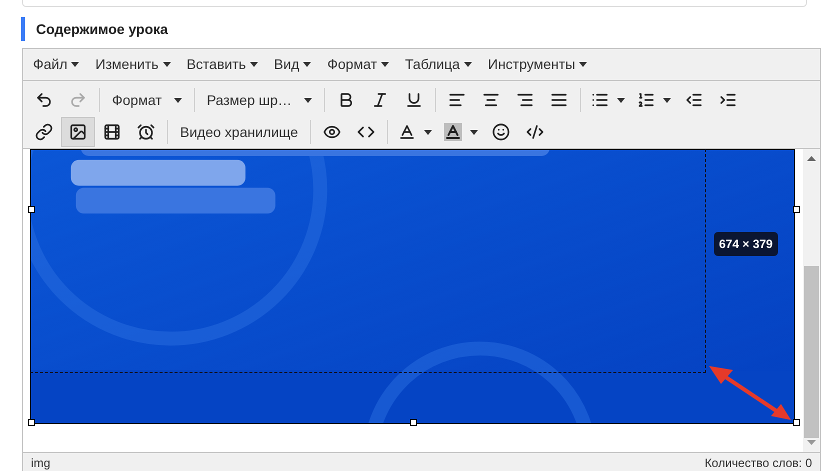 The width and height of the screenshot is (835, 471). Describe the element at coordinates (457, 100) in the screenshot. I see `align-left-icon` at that location.